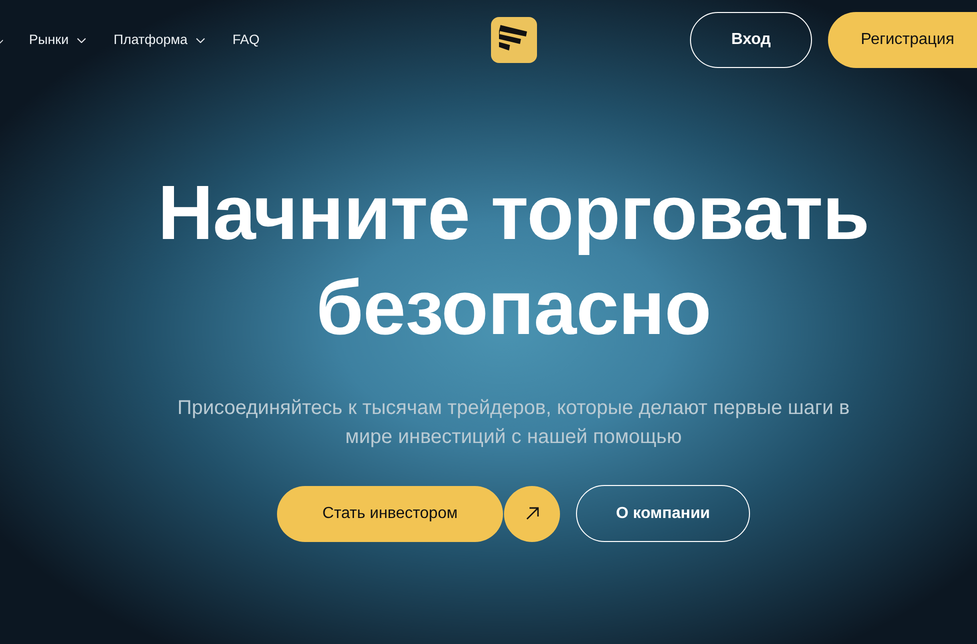 This screenshot has width=977, height=644. I want to click on logo-icon, so click(514, 40).